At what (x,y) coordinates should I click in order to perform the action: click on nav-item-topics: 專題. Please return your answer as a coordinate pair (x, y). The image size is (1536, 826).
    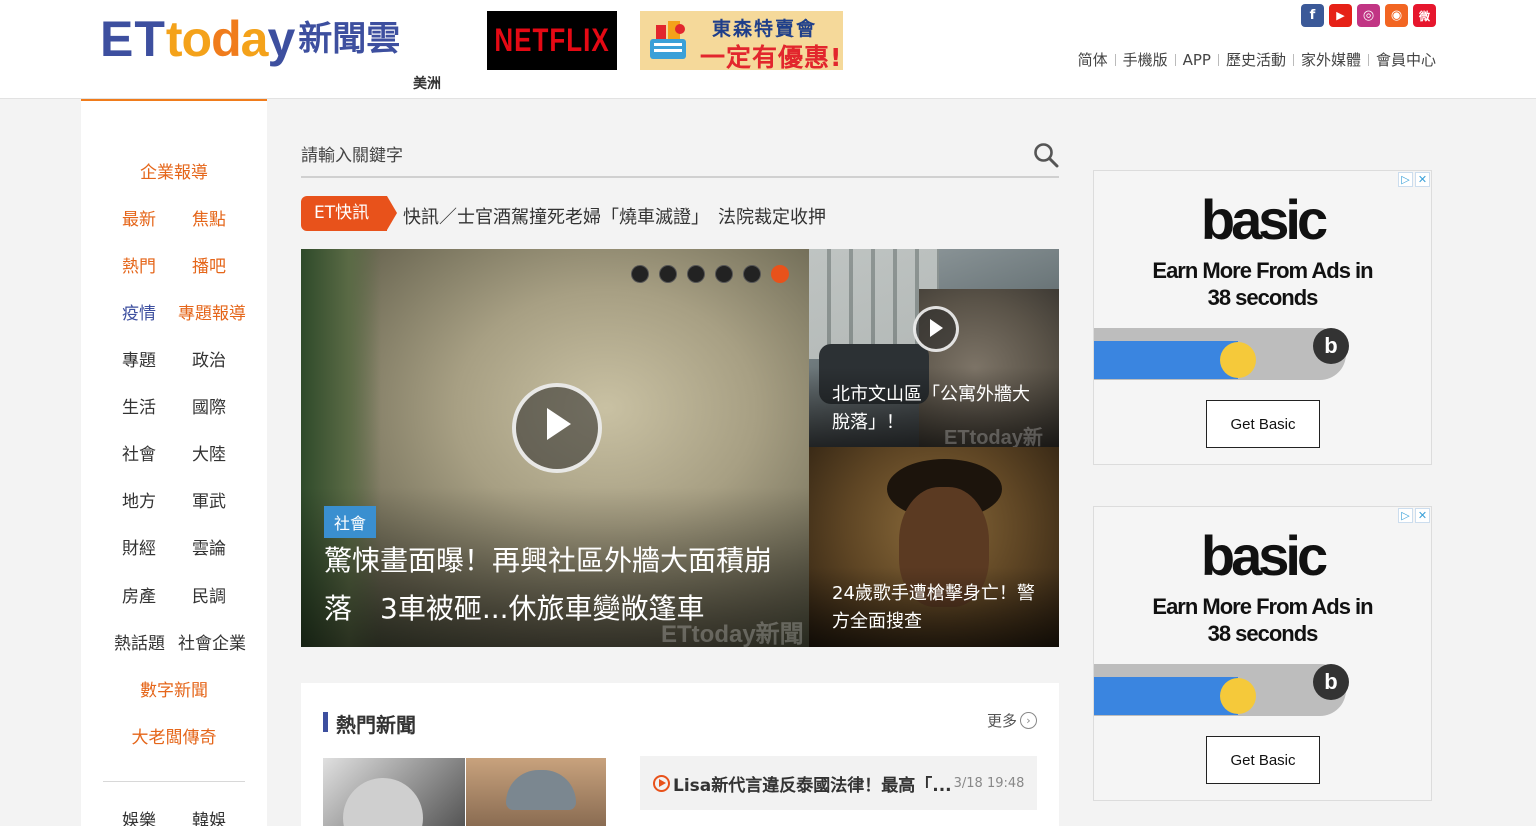
    Looking at the image, I should click on (139, 358).